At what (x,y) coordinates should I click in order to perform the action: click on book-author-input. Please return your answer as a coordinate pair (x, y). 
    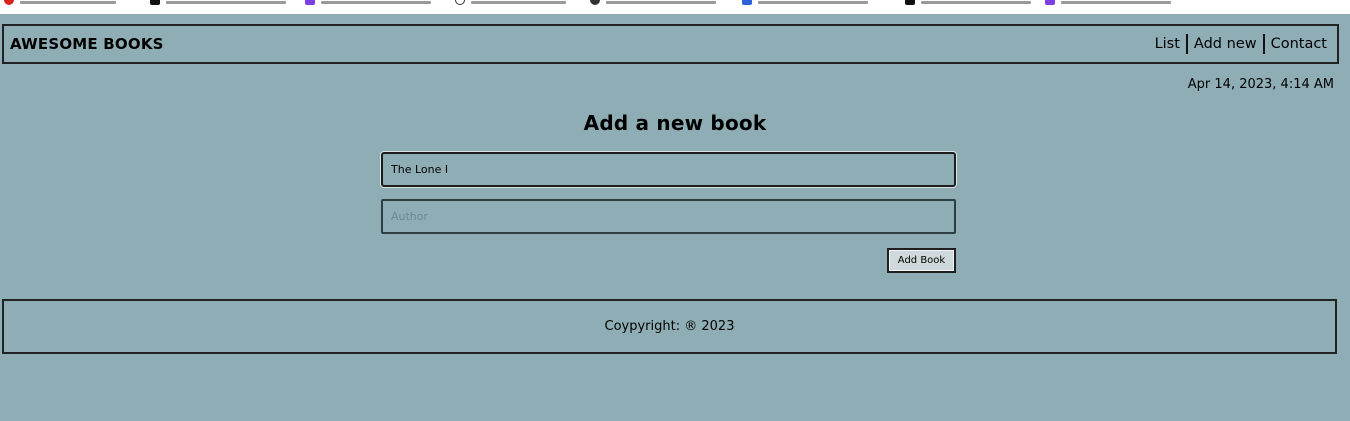
    Looking at the image, I should click on (668, 216).